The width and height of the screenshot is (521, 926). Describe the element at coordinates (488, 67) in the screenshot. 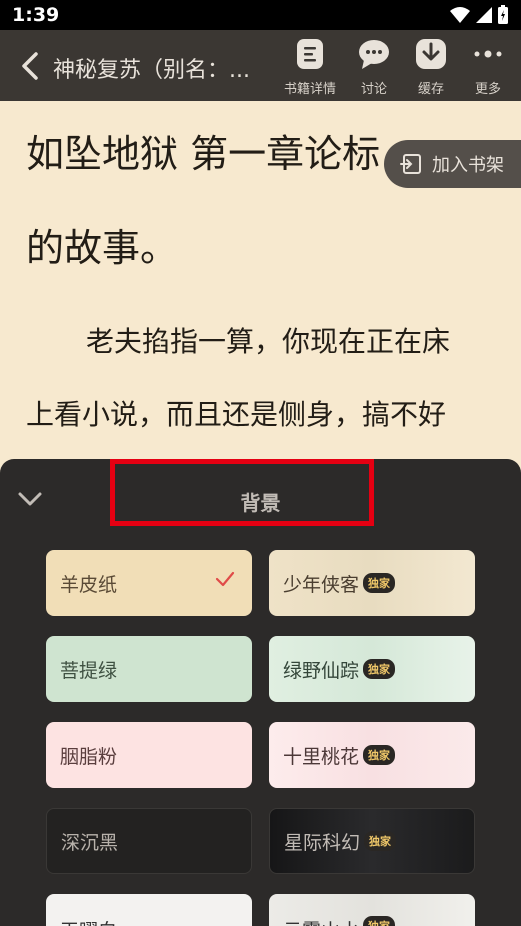

I see `more-button: 更多` at that location.